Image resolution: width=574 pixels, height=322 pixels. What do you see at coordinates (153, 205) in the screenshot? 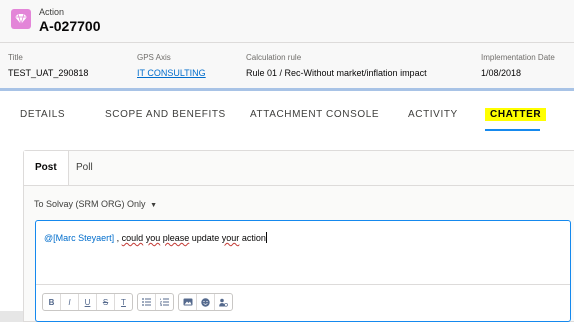
I see `caret-down-icon: ▼` at bounding box center [153, 205].